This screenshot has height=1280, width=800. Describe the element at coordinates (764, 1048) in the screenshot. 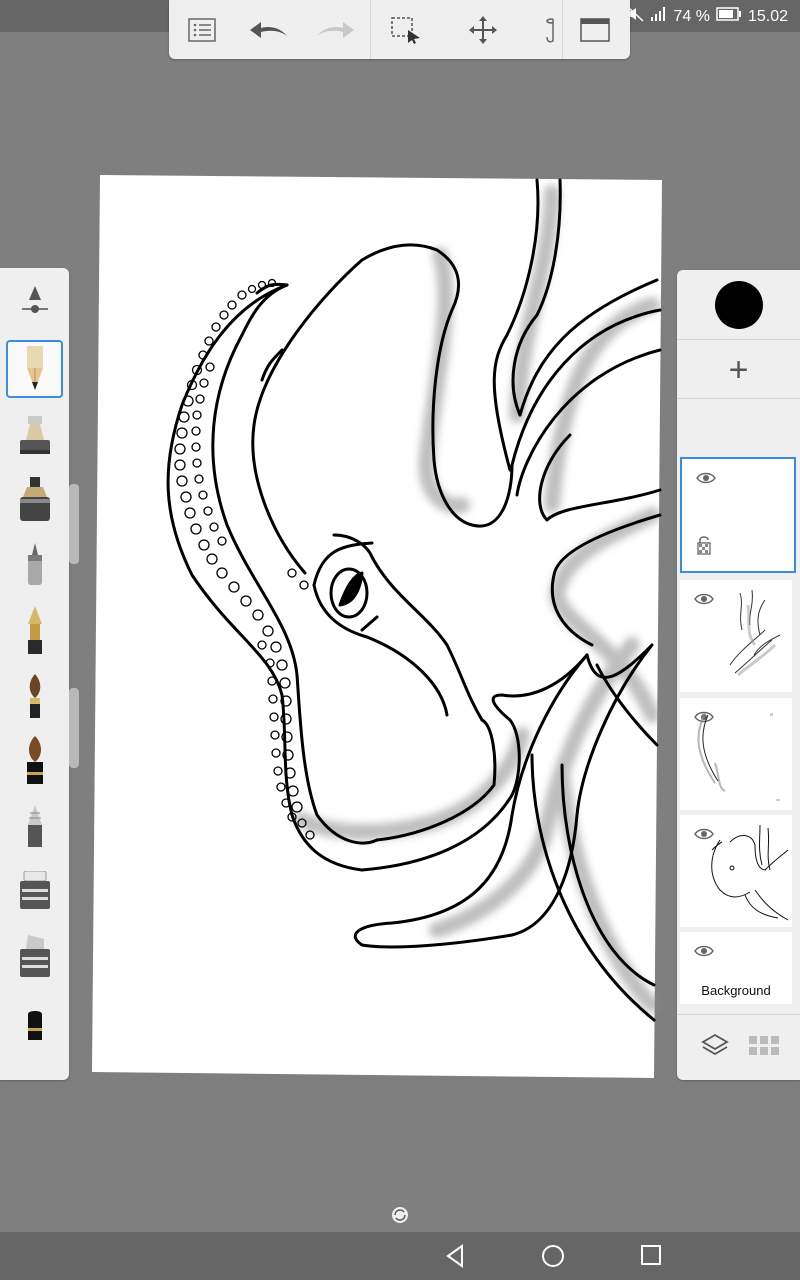

I see `grid-icon` at that location.